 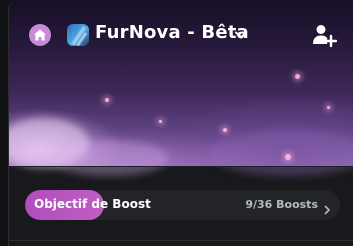 I want to click on home-icon, so click(x=40, y=35).